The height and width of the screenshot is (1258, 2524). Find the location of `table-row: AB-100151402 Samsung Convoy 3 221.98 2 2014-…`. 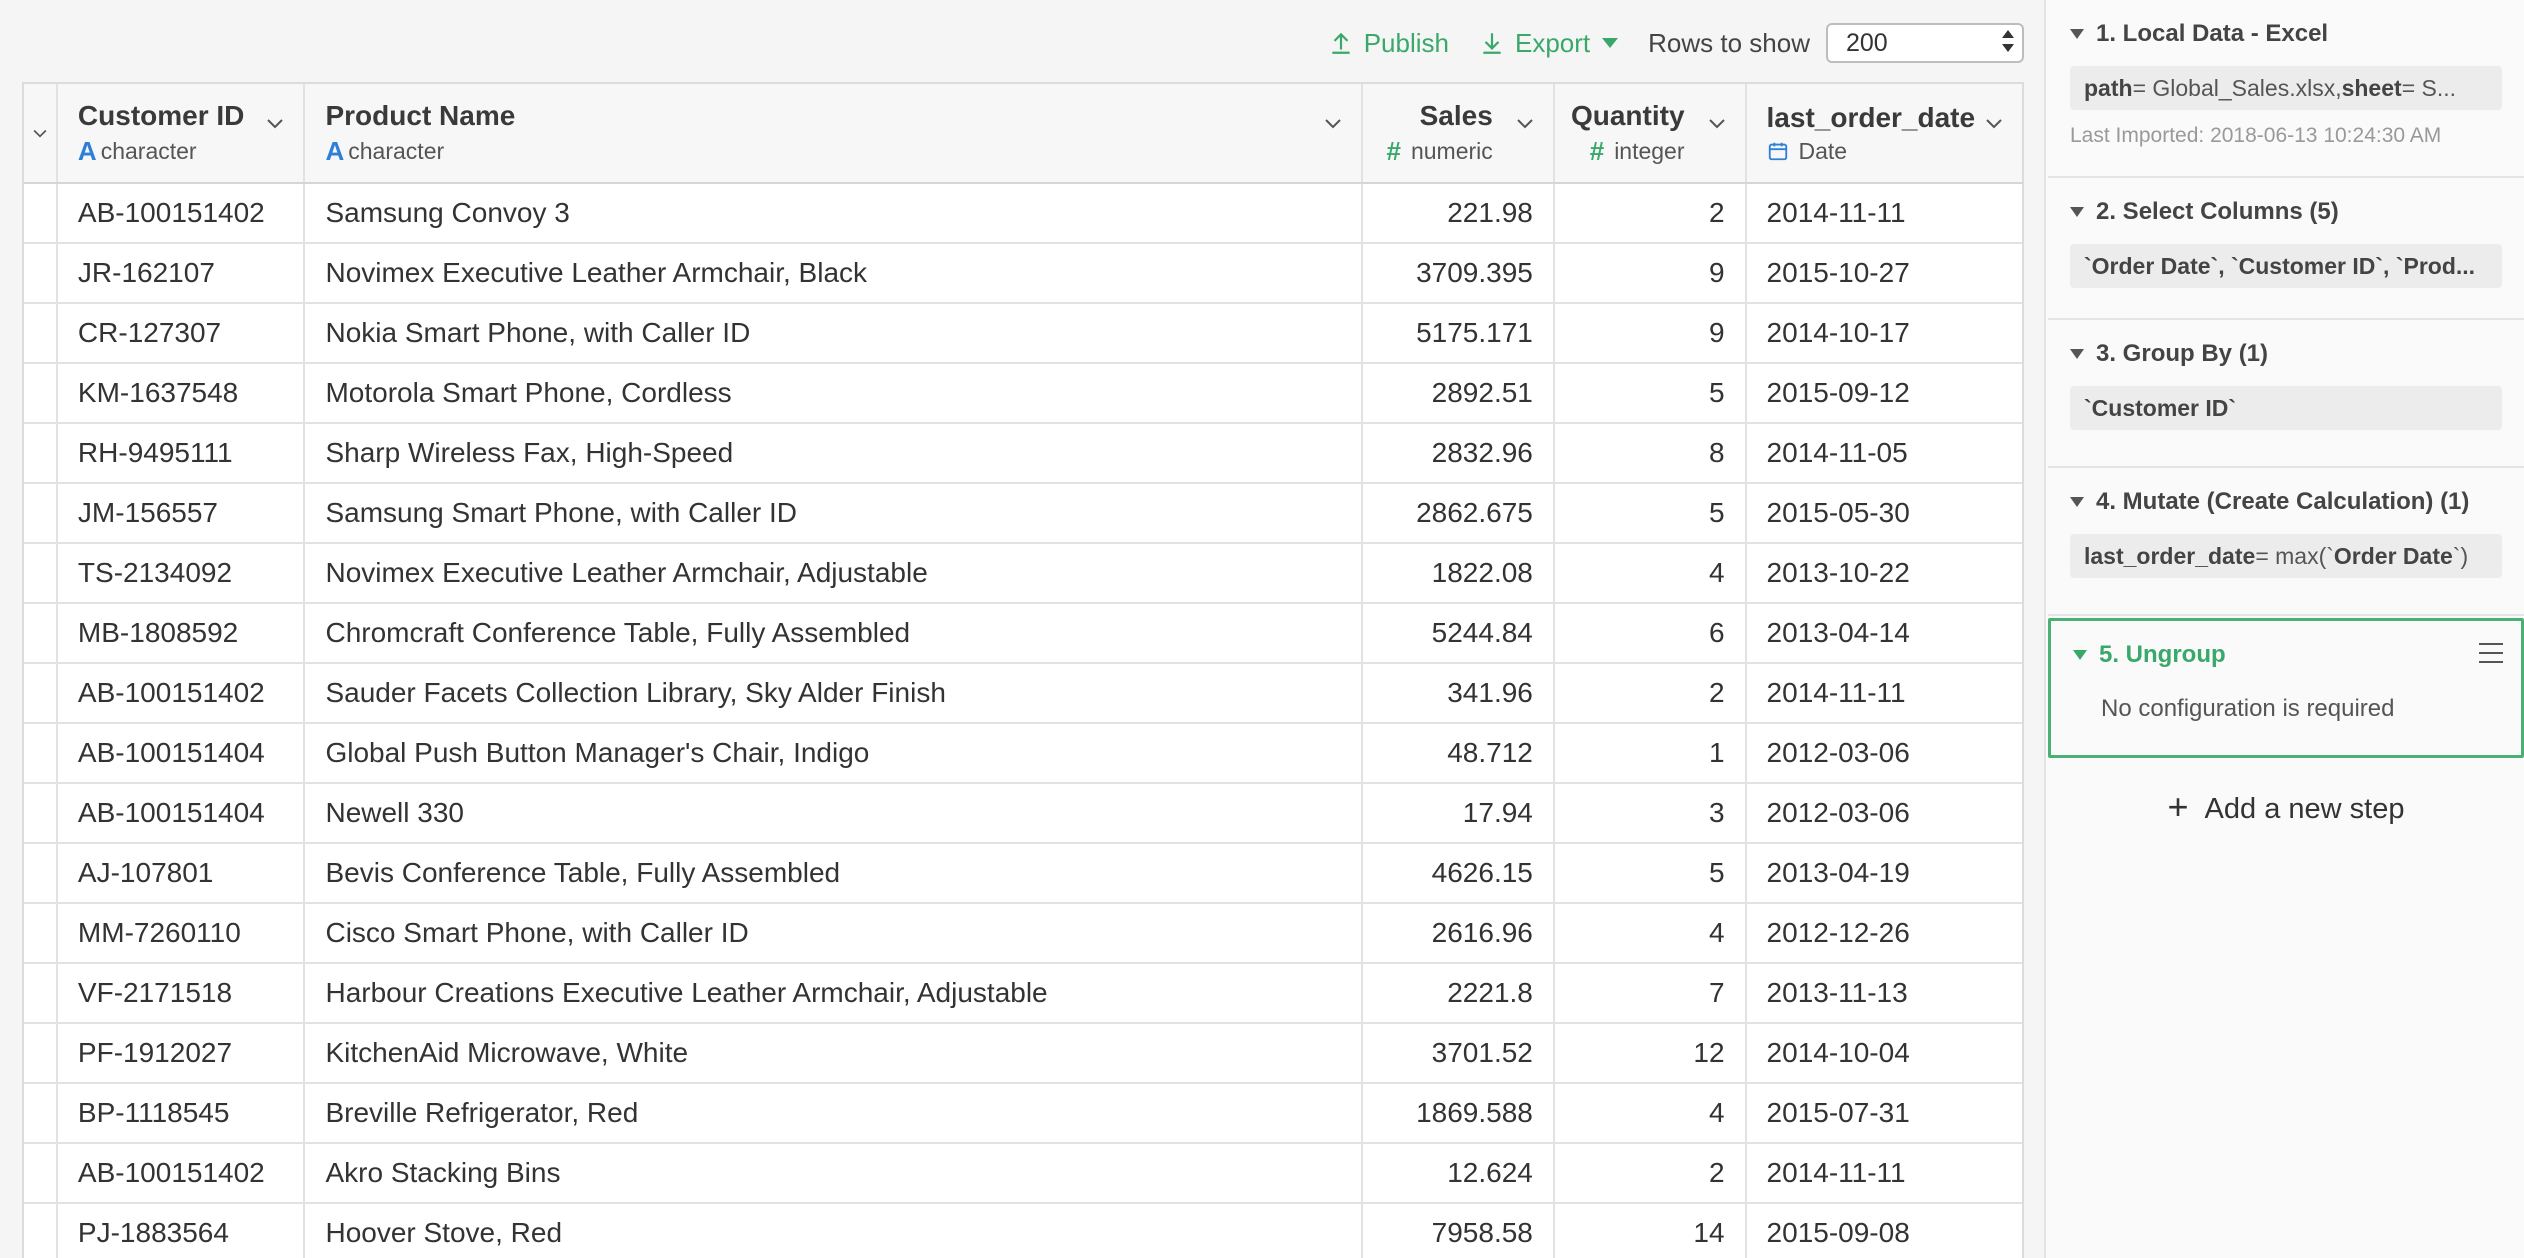

table-row: AB-100151402 Samsung Convoy 3 221.98 2 2014-… is located at coordinates (1023, 214).